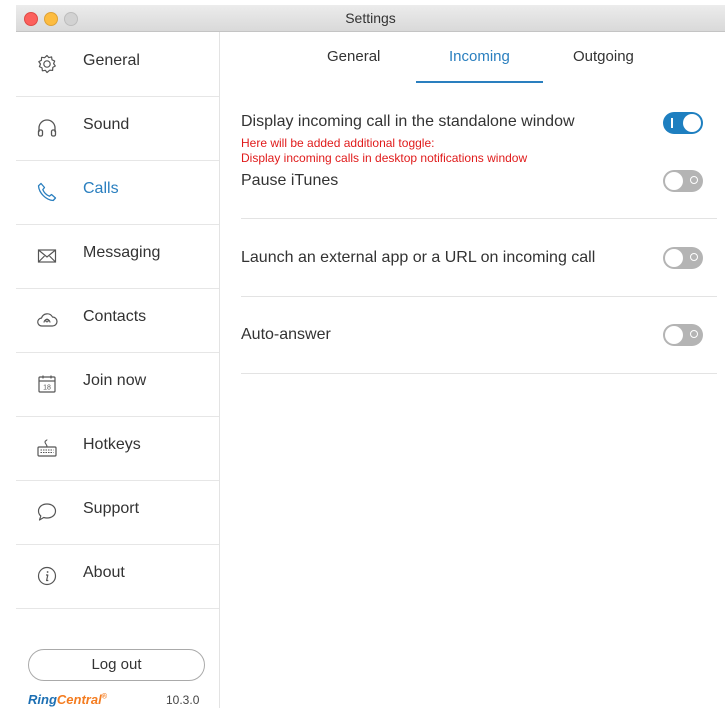 The image size is (725, 708). I want to click on toggle-on-mark, so click(672, 123).